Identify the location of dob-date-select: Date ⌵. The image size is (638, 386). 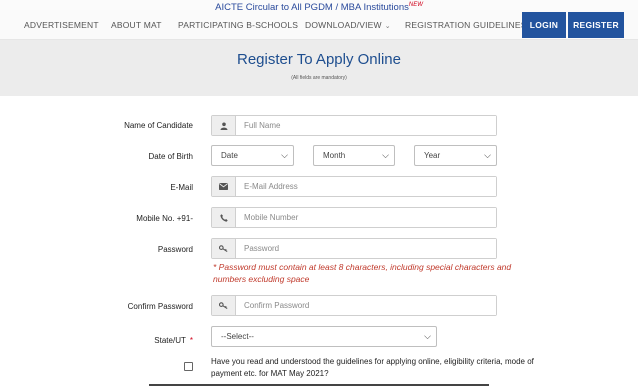
(252, 155).